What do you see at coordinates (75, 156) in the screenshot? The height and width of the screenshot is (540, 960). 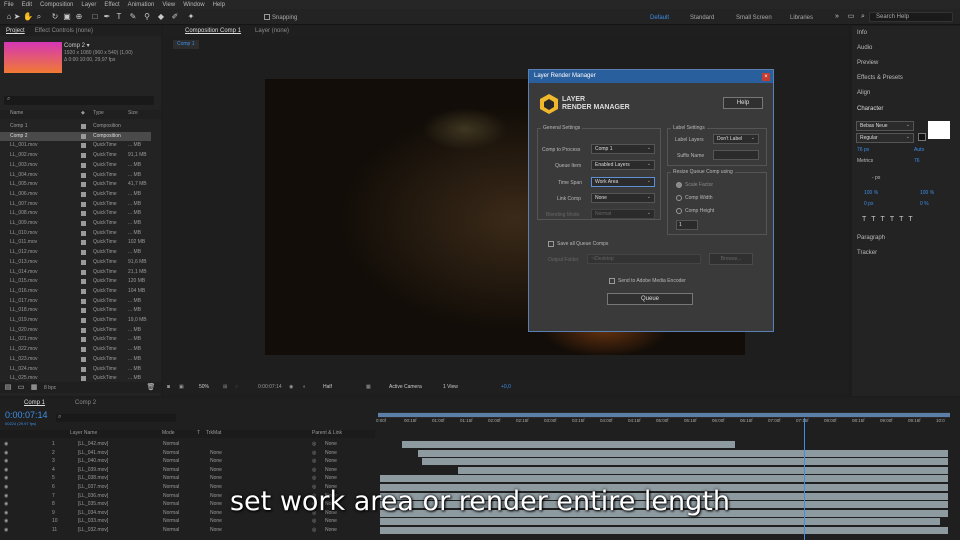 I see `project-item-footage: LL_002.mov QuickTime 91,1 MB` at bounding box center [75, 156].